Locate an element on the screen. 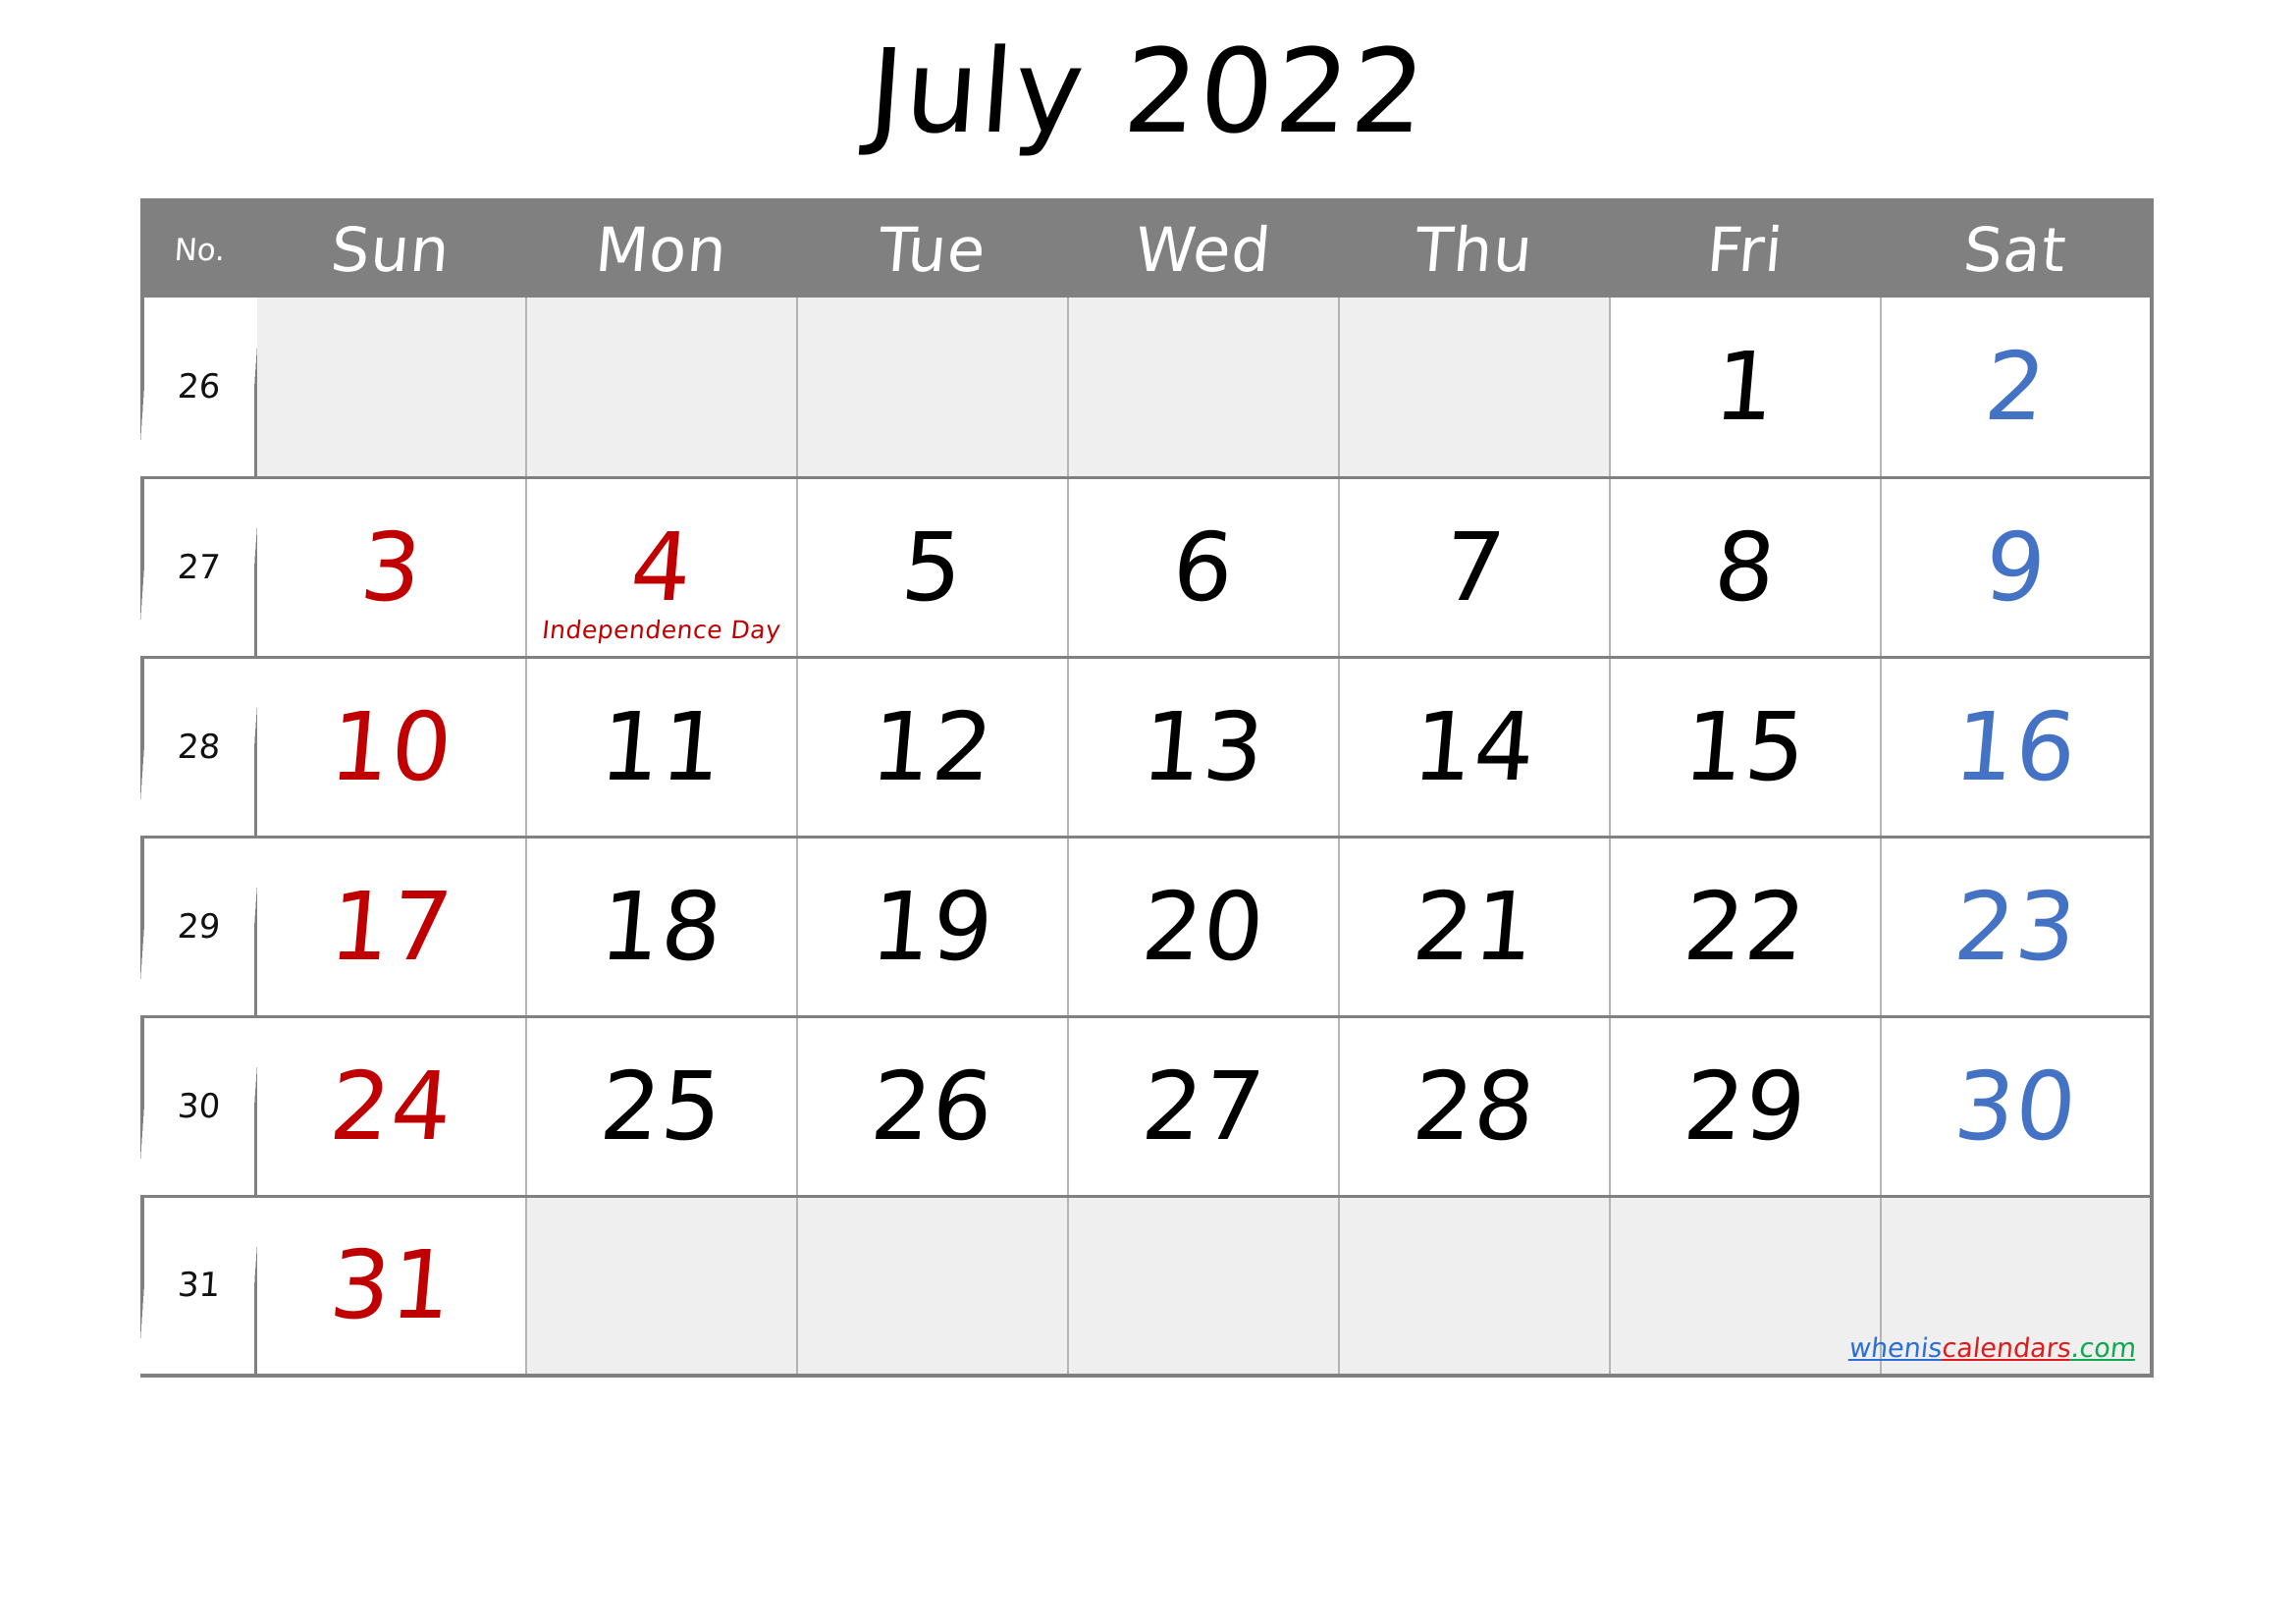 This screenshot has height=1624, width=2296. day-header-tue: Tue is located at coordinates (932, 250).